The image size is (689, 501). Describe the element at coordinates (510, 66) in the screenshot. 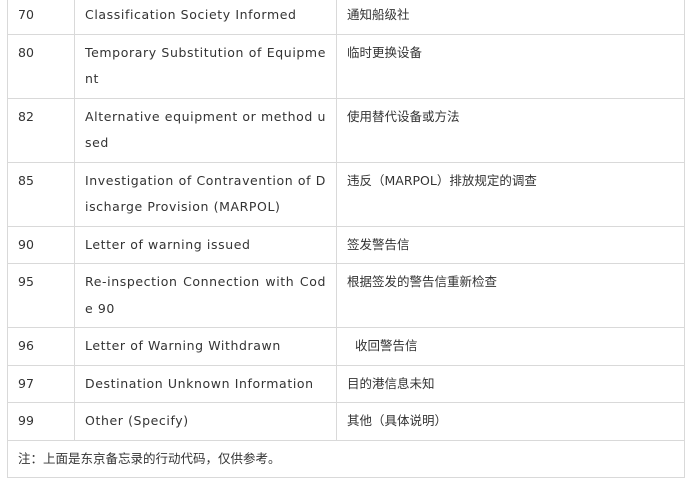

I see `chinese-description-cell: 临时更换设备` at that location.